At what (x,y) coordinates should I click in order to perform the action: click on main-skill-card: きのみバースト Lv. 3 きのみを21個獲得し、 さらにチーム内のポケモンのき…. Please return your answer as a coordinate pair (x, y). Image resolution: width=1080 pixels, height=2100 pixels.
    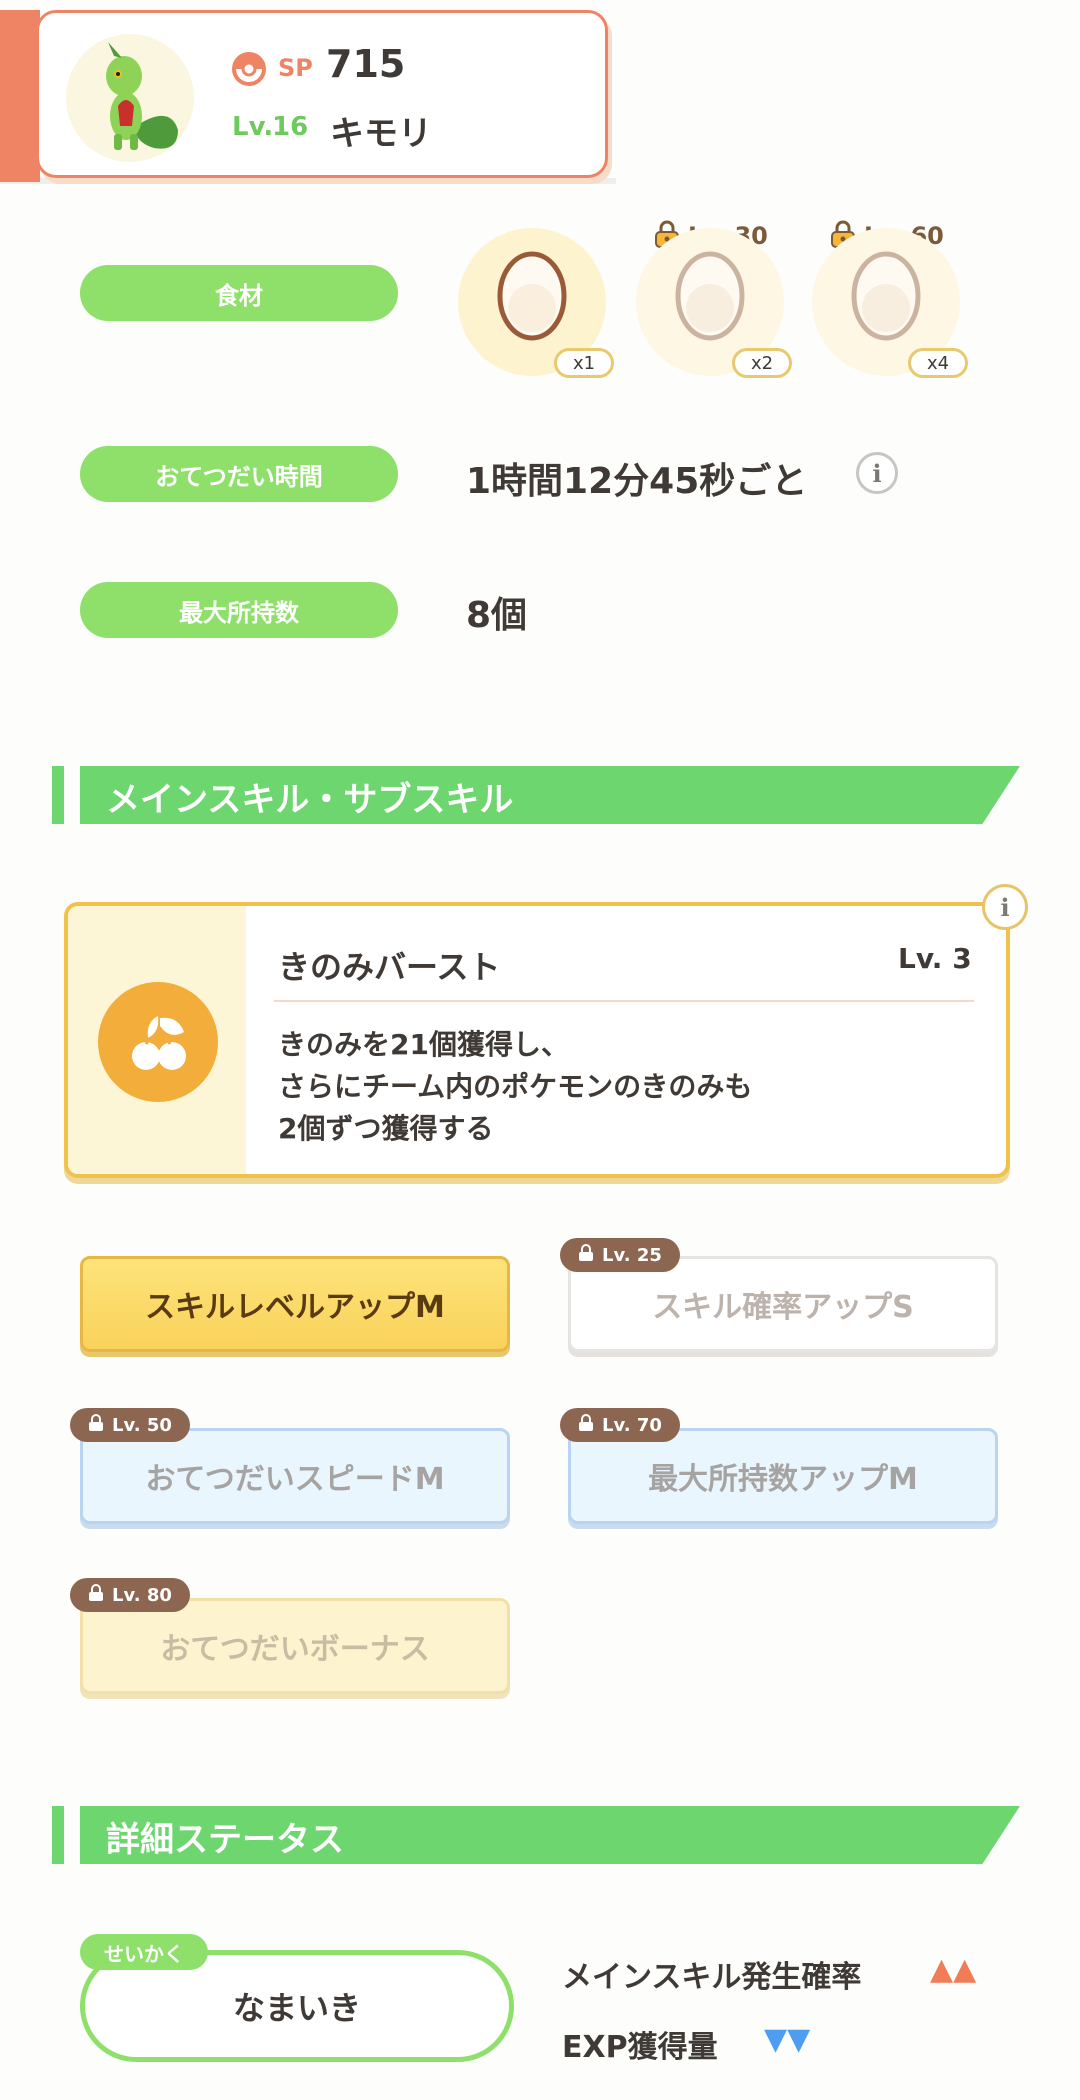
    Looking at the image, I should click on (537, 1040).